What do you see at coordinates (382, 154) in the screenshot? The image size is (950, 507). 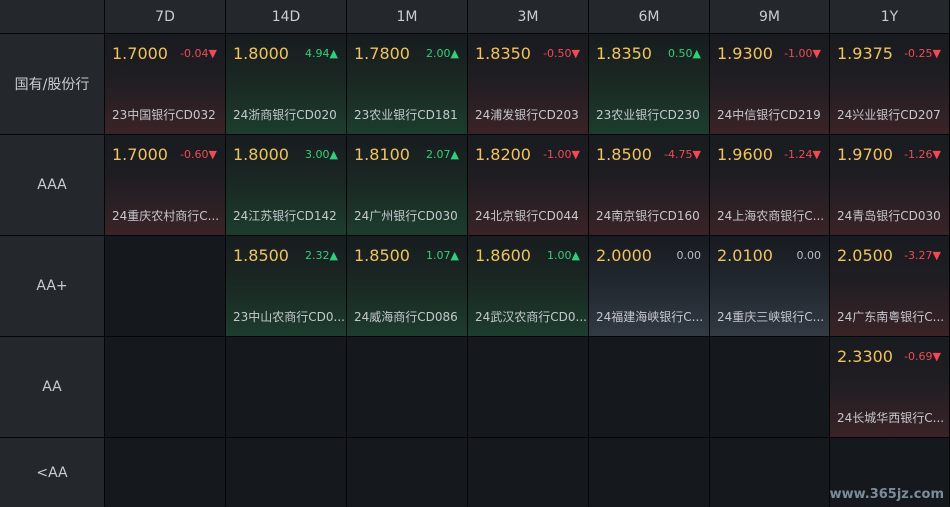 I see `rate-value: 1.8100` at bounding box center [382, 154].